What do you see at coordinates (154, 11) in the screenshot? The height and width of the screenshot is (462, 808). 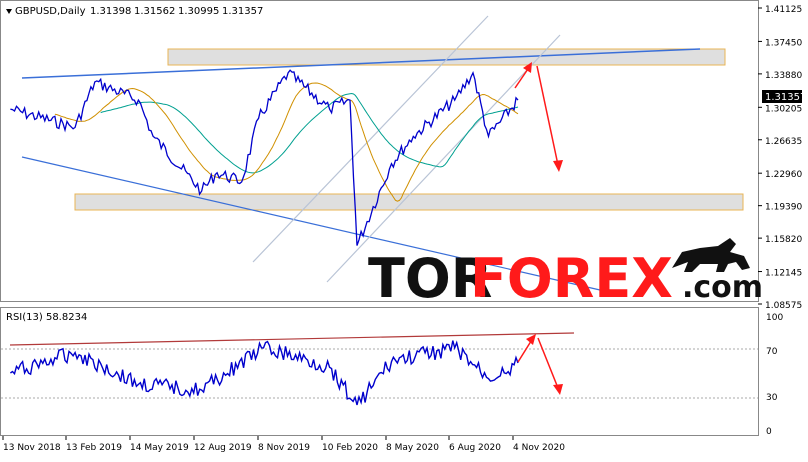 I see `ohlc-high: 1.31562` at bounding box center [154, 11].